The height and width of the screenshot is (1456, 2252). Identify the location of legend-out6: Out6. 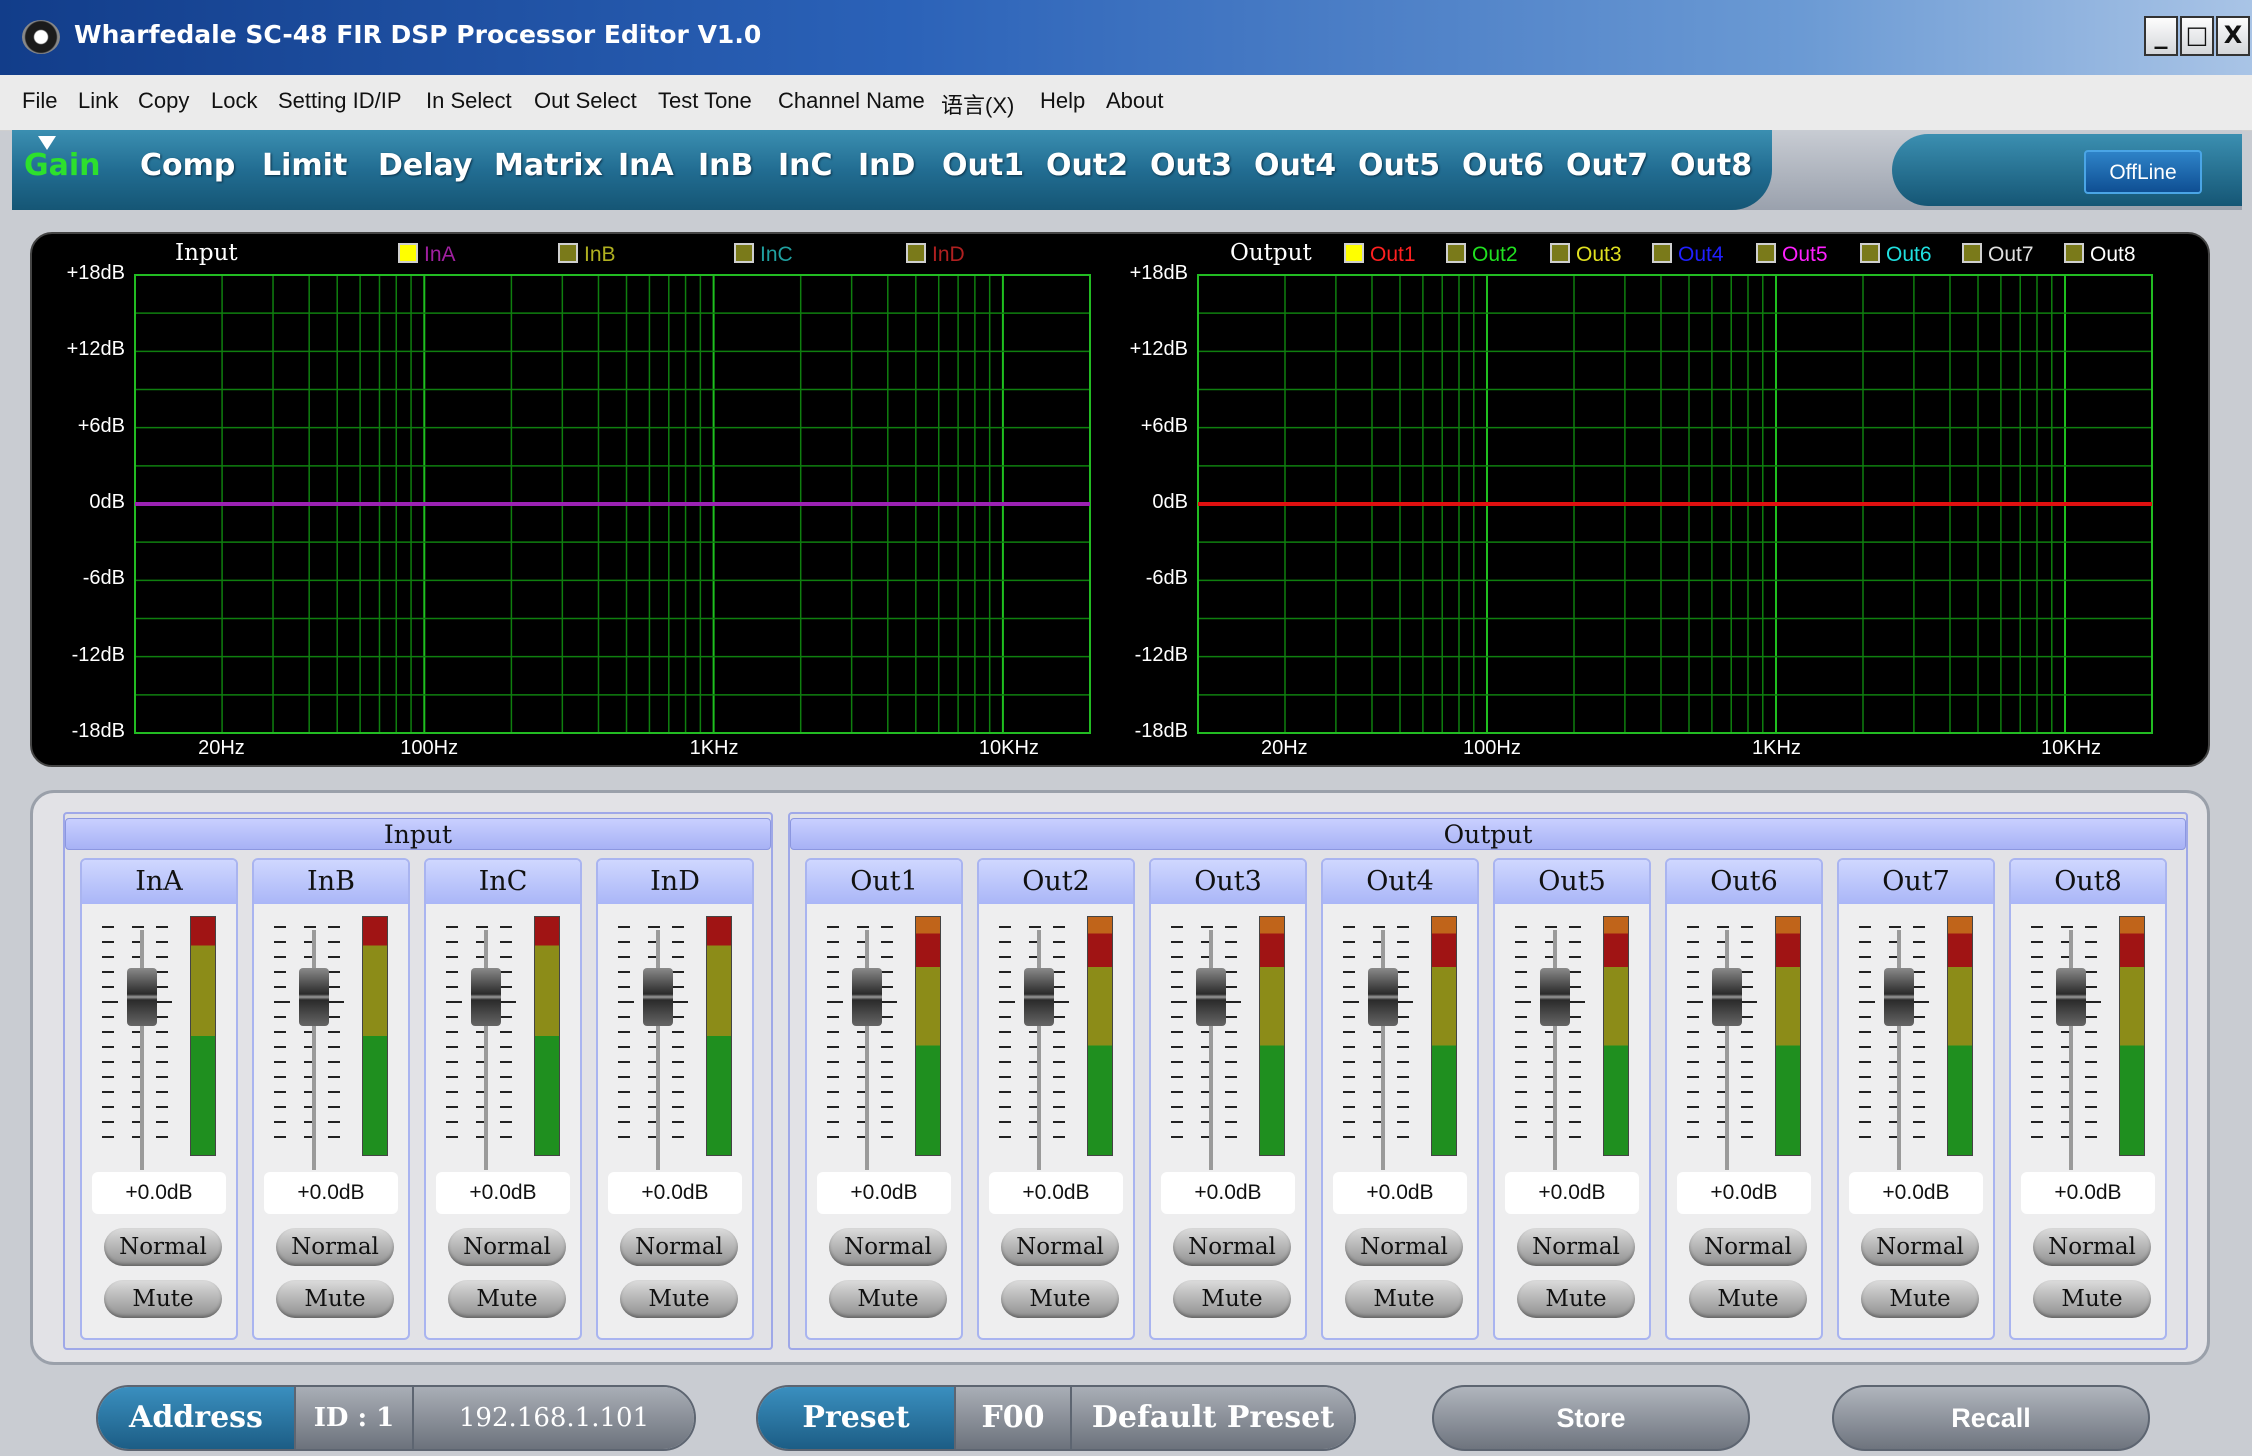
(1896, 255).